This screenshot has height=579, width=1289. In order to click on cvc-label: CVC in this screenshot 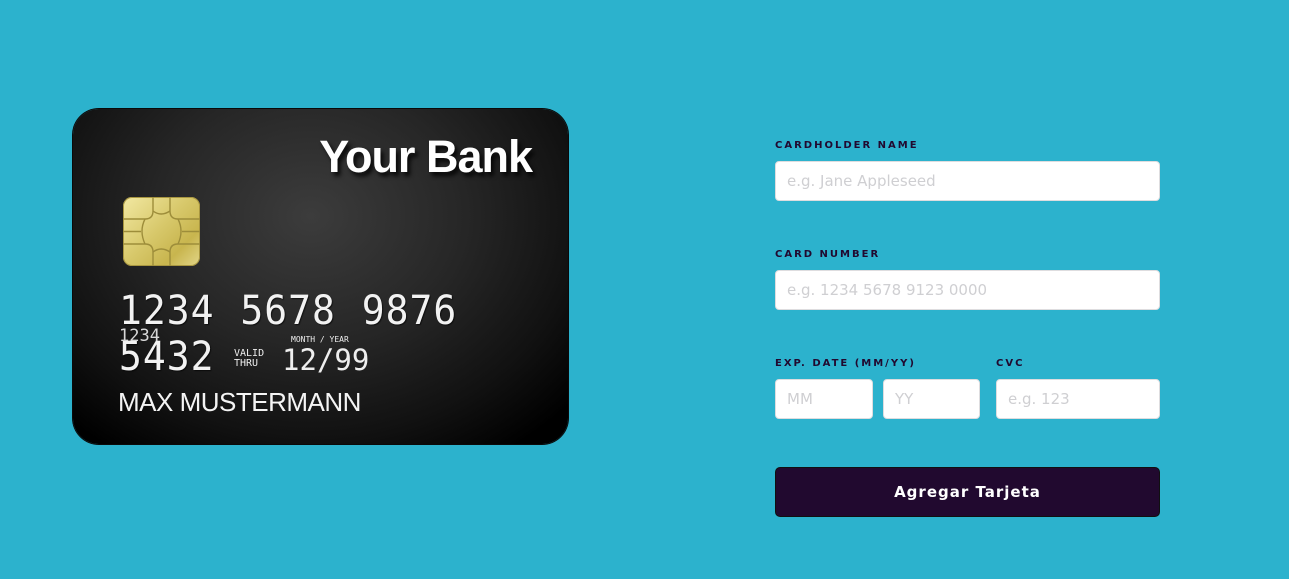, I will do `click(1010, 363)`.